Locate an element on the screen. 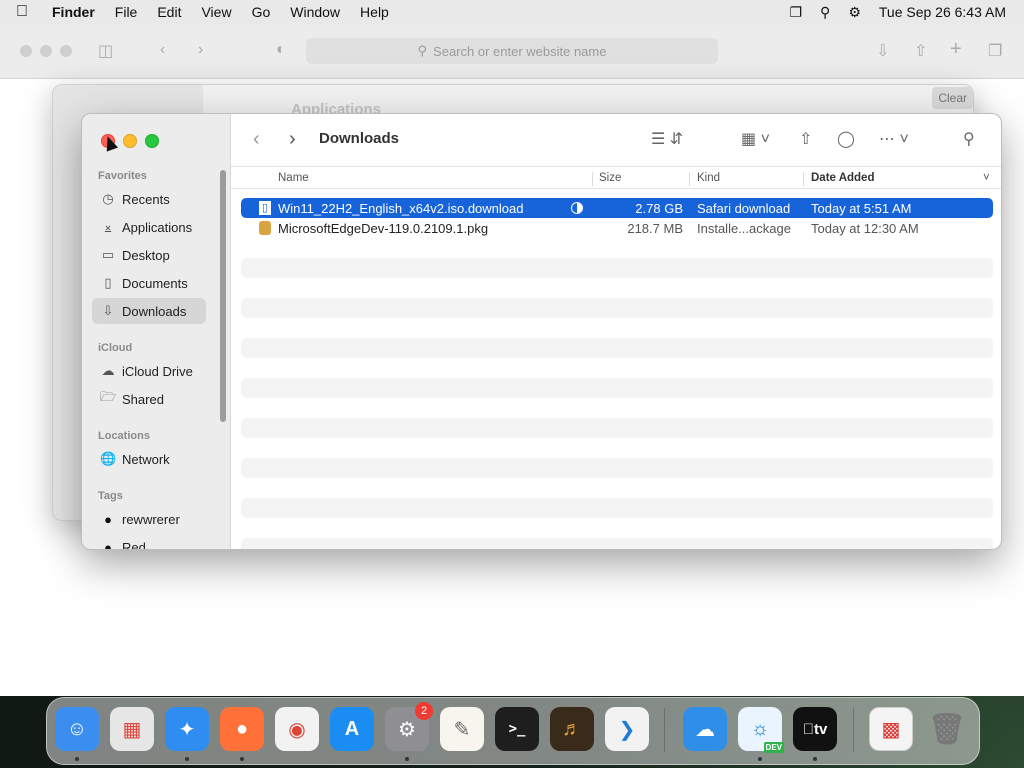 This screenshot has height=768, width=1024. dock: ☺ ▦ ✦ ● ◉ A ⚙ 2 ✎ >_ ♬ ❯ ☁ DEV☼ tv ▩ 🗑 is located at coordinates (513, 731).